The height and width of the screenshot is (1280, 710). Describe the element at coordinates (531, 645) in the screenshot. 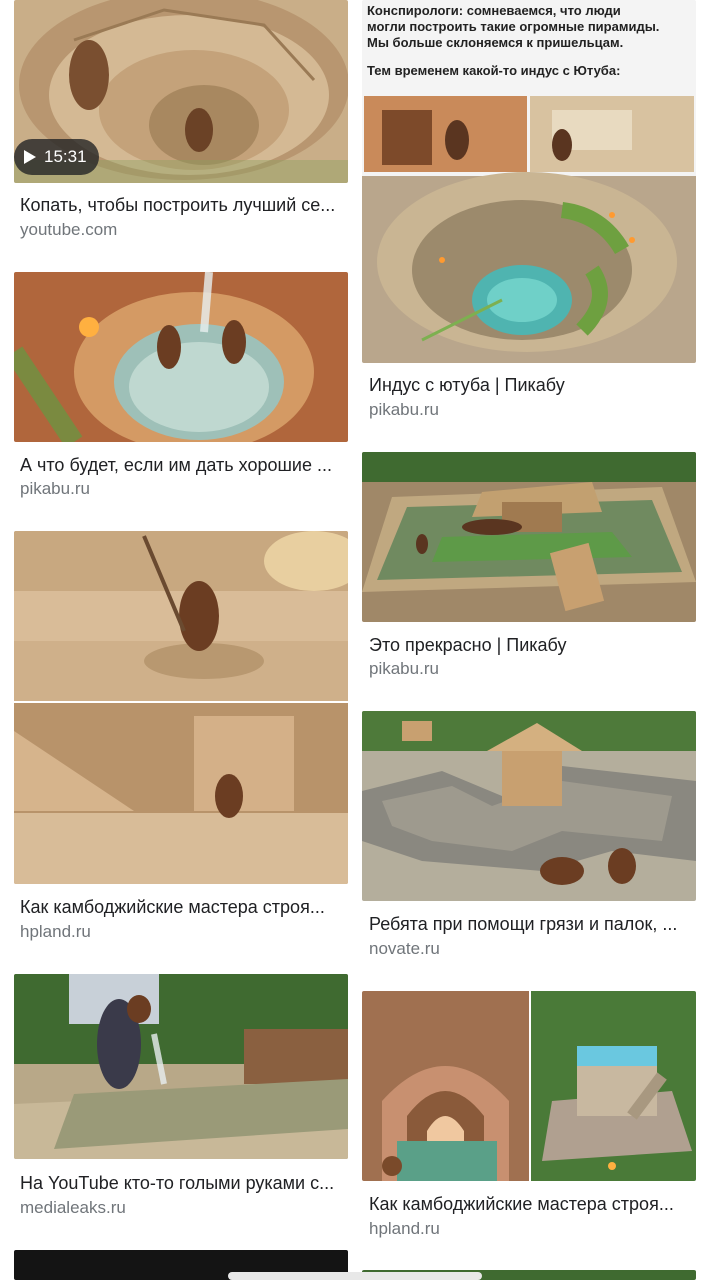

I see `result-title: Это прекрасно | Пикабу` at that location.